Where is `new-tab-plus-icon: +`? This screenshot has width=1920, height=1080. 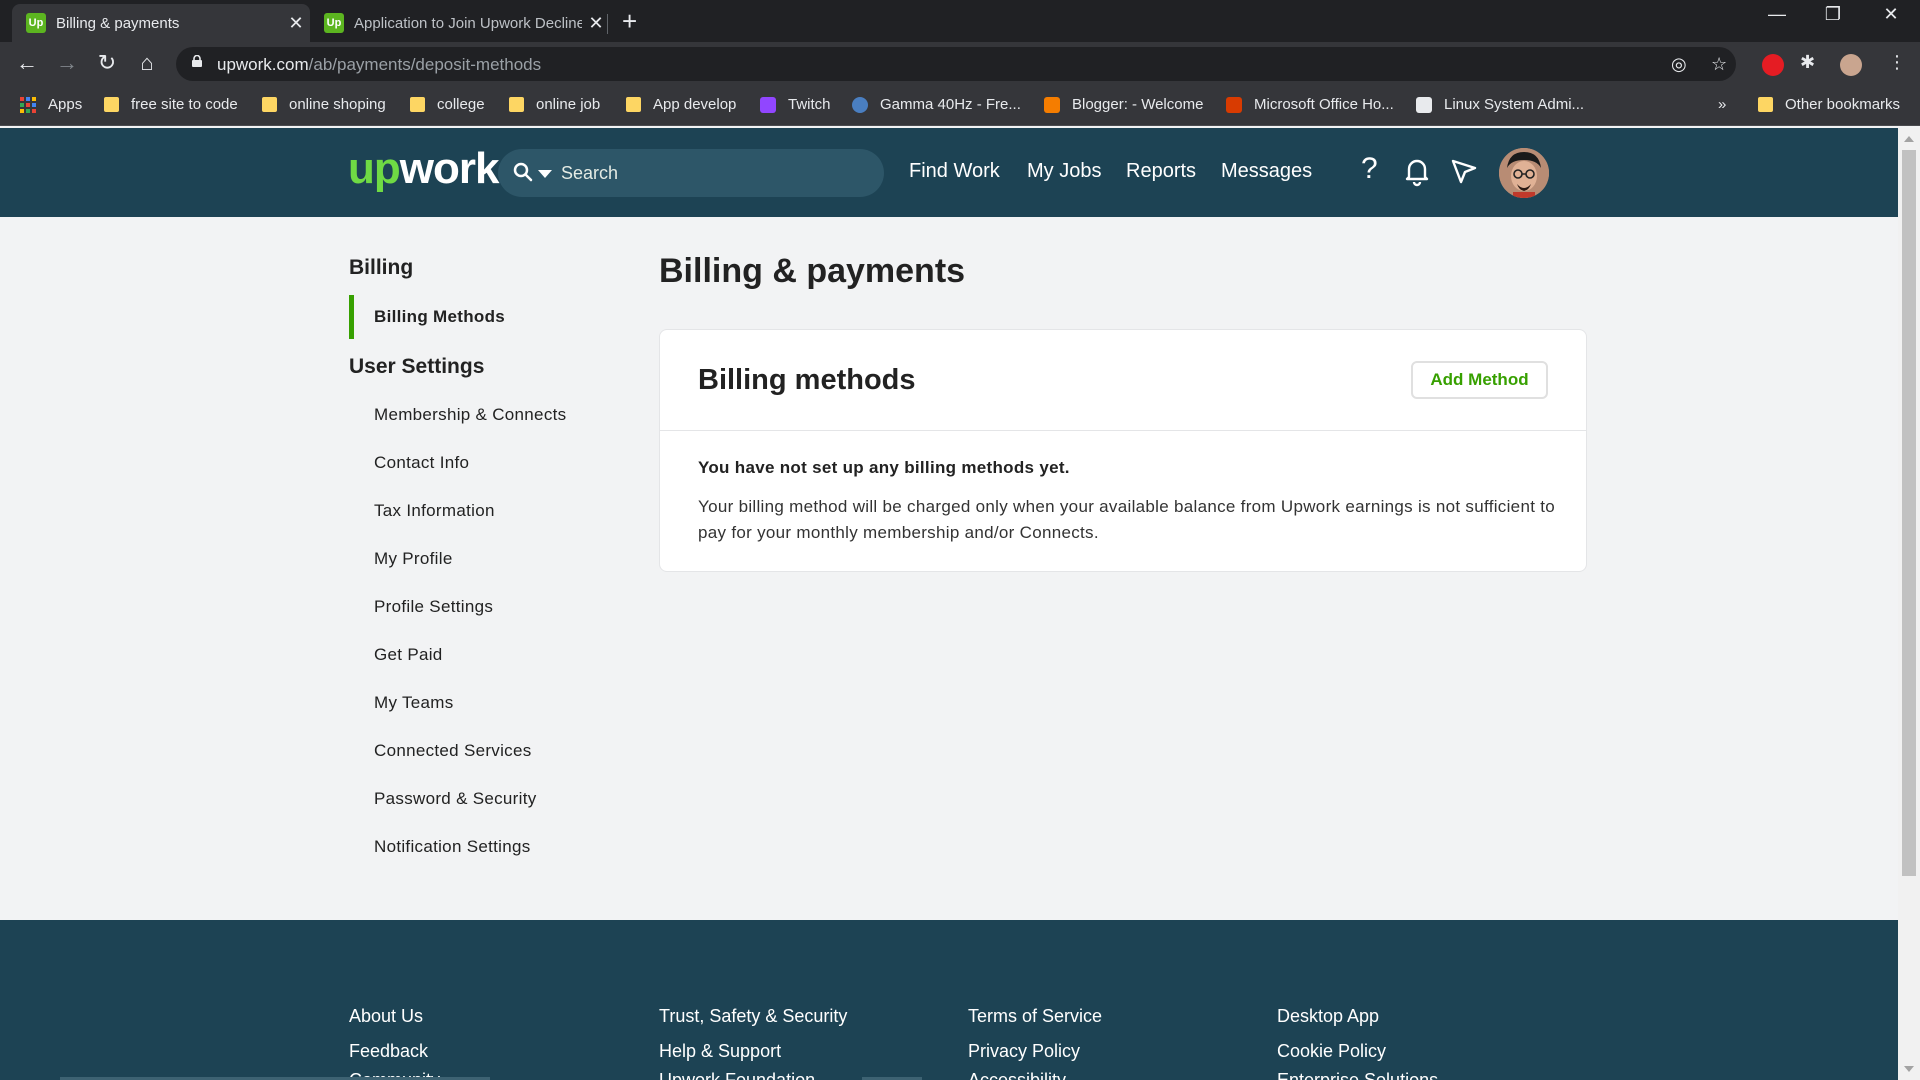
new-tab-plus-icon: + is located at coordinates (629, 21).